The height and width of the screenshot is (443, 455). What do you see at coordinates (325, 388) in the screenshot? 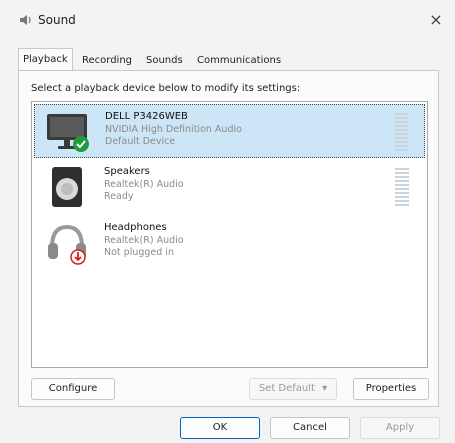
I see `dropdown-arrow-icon: ▾` at bounding box center [325, 388].